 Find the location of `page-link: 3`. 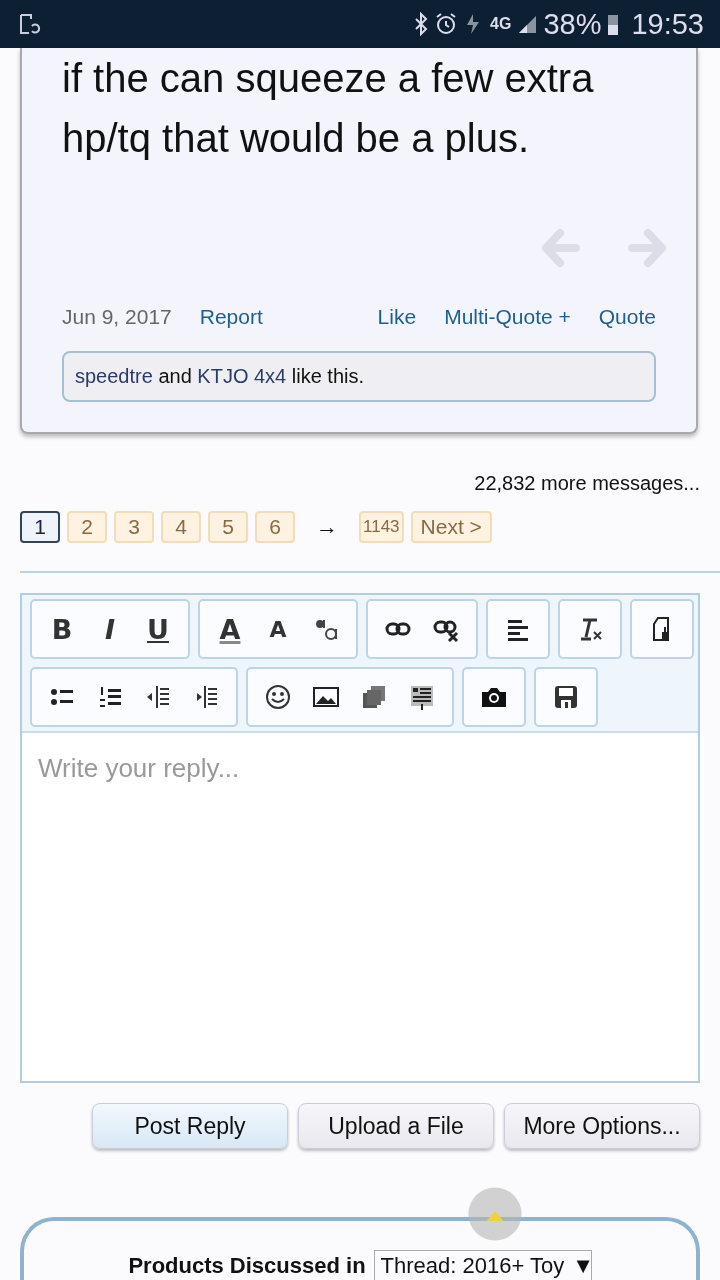

page-link: 3 is located at coordinates (134, 527).